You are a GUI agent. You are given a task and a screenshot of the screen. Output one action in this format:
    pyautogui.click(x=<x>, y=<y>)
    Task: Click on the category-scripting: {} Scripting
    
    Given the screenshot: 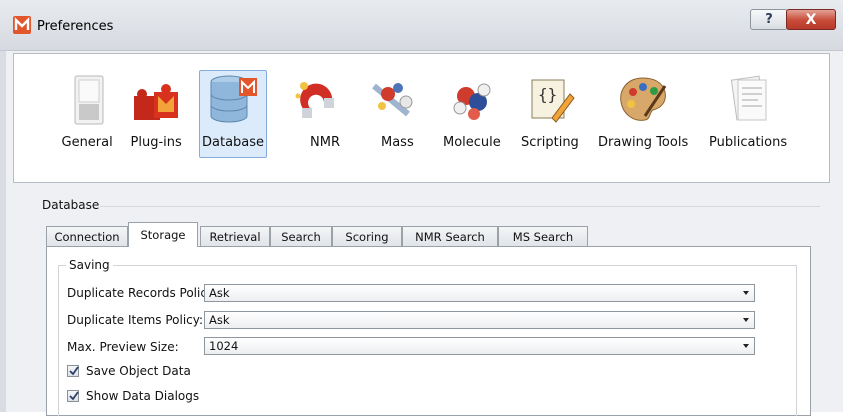 What is the action you would take?
    pyautogui.click(x=550, y=118)
    